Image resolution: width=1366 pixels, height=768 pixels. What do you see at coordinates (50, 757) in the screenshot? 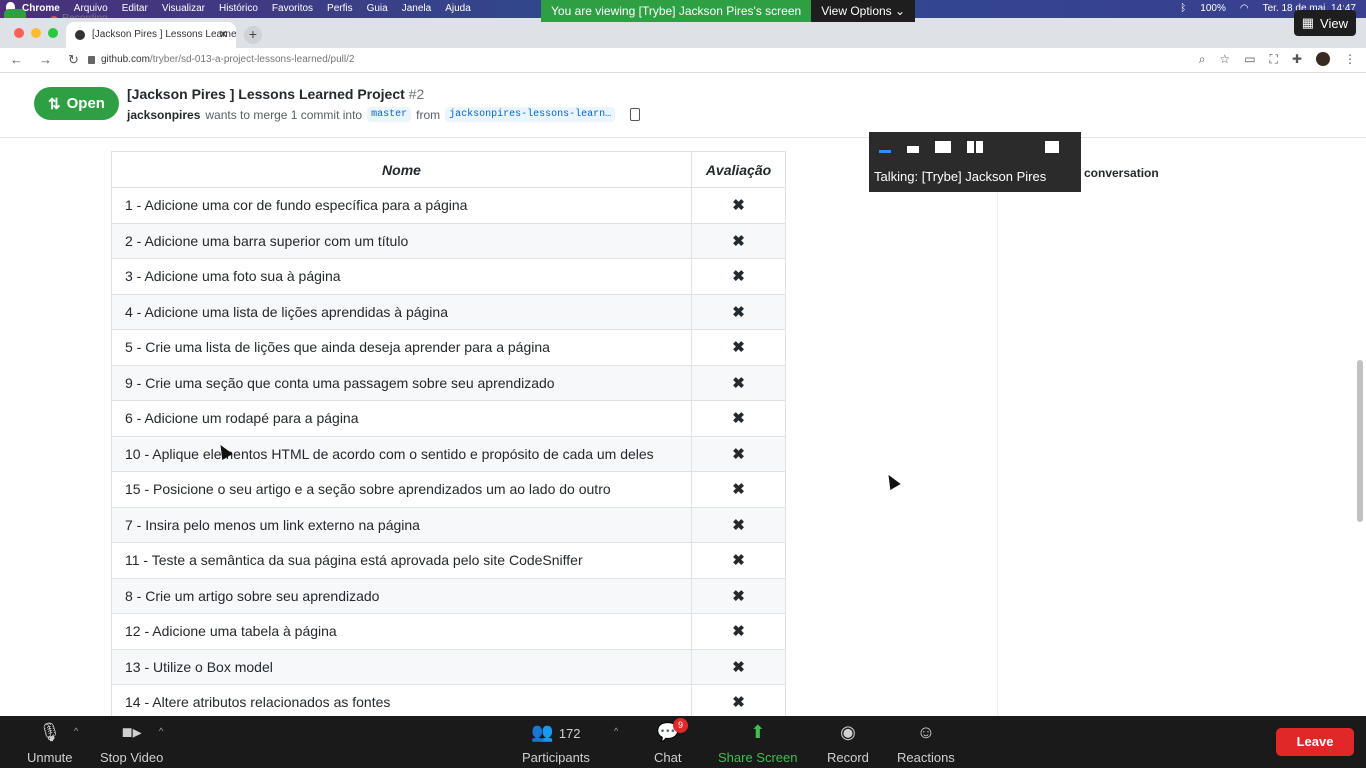
I see `unmute-label: Unmute` at bounding box center [50, 757].